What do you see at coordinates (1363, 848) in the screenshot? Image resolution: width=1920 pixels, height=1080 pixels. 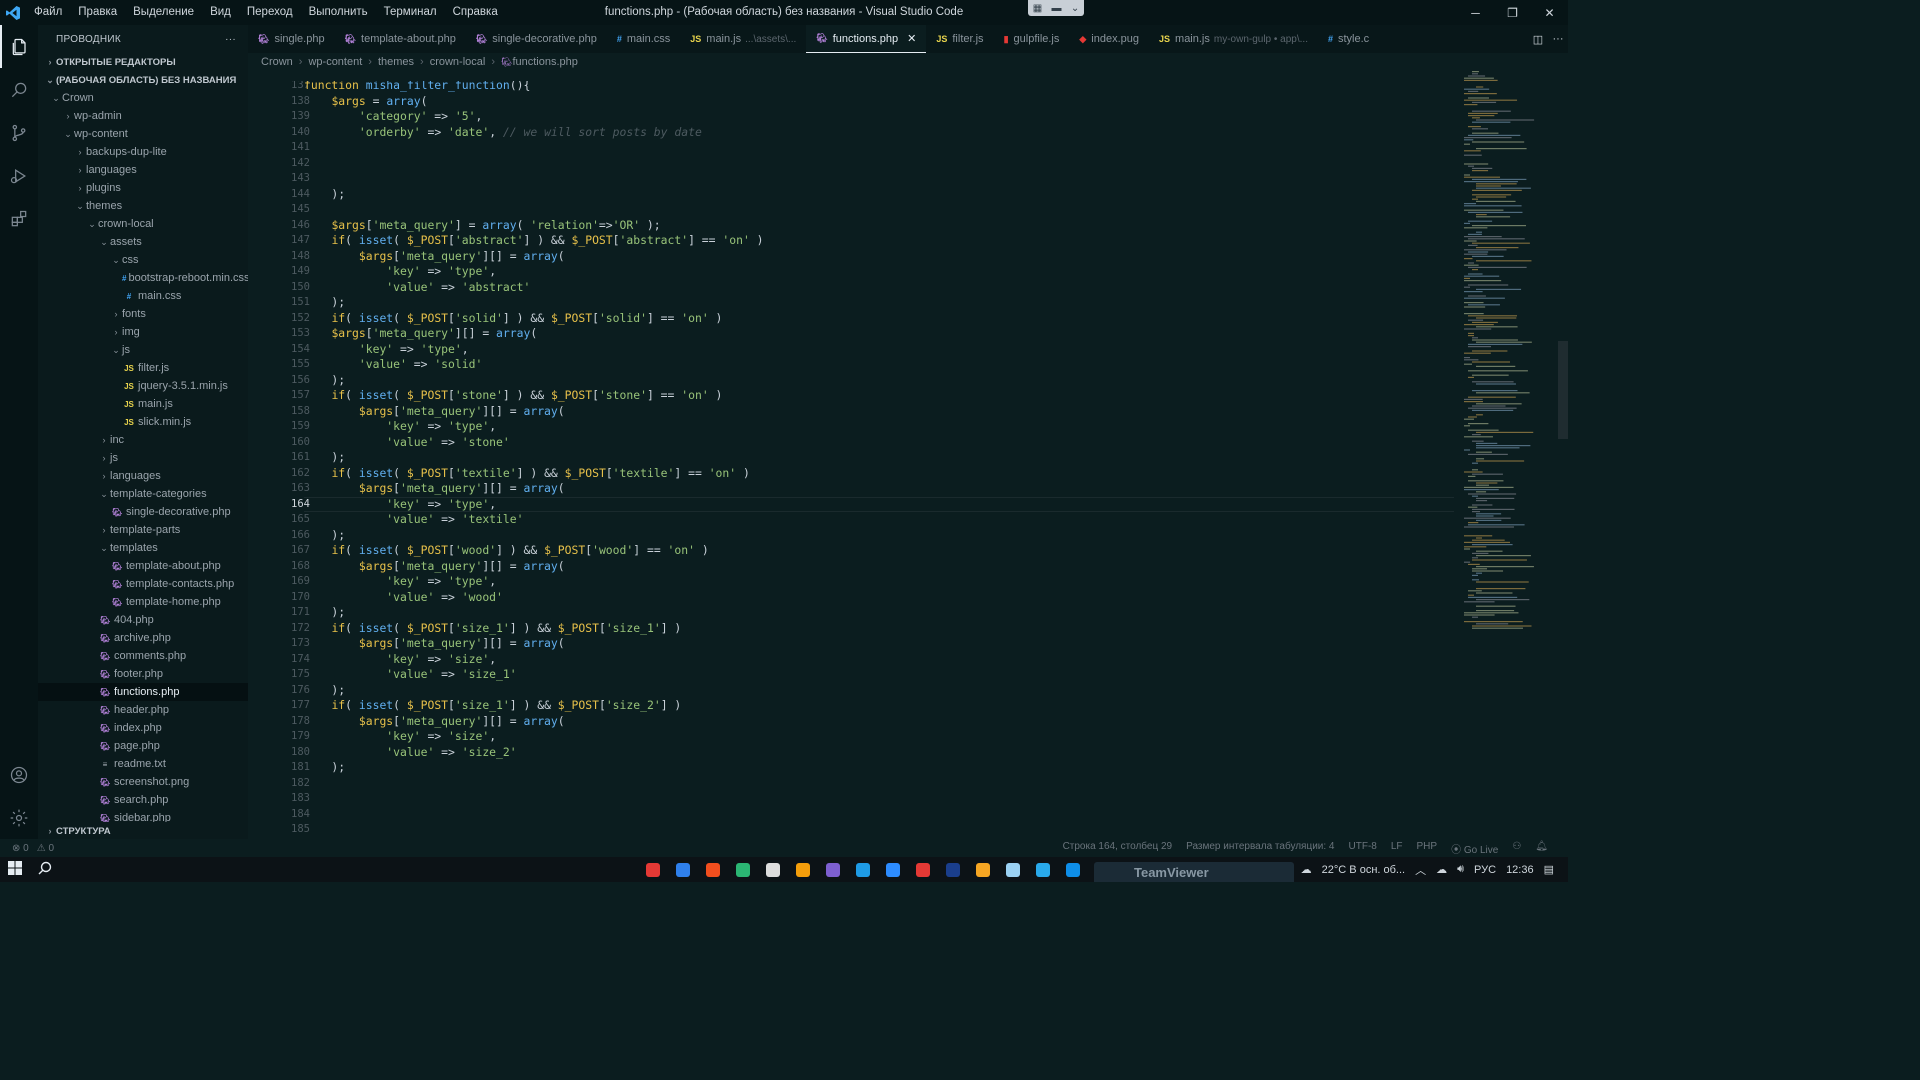 I see `encoding: UTF-8` at bounding box center [1363, 848].